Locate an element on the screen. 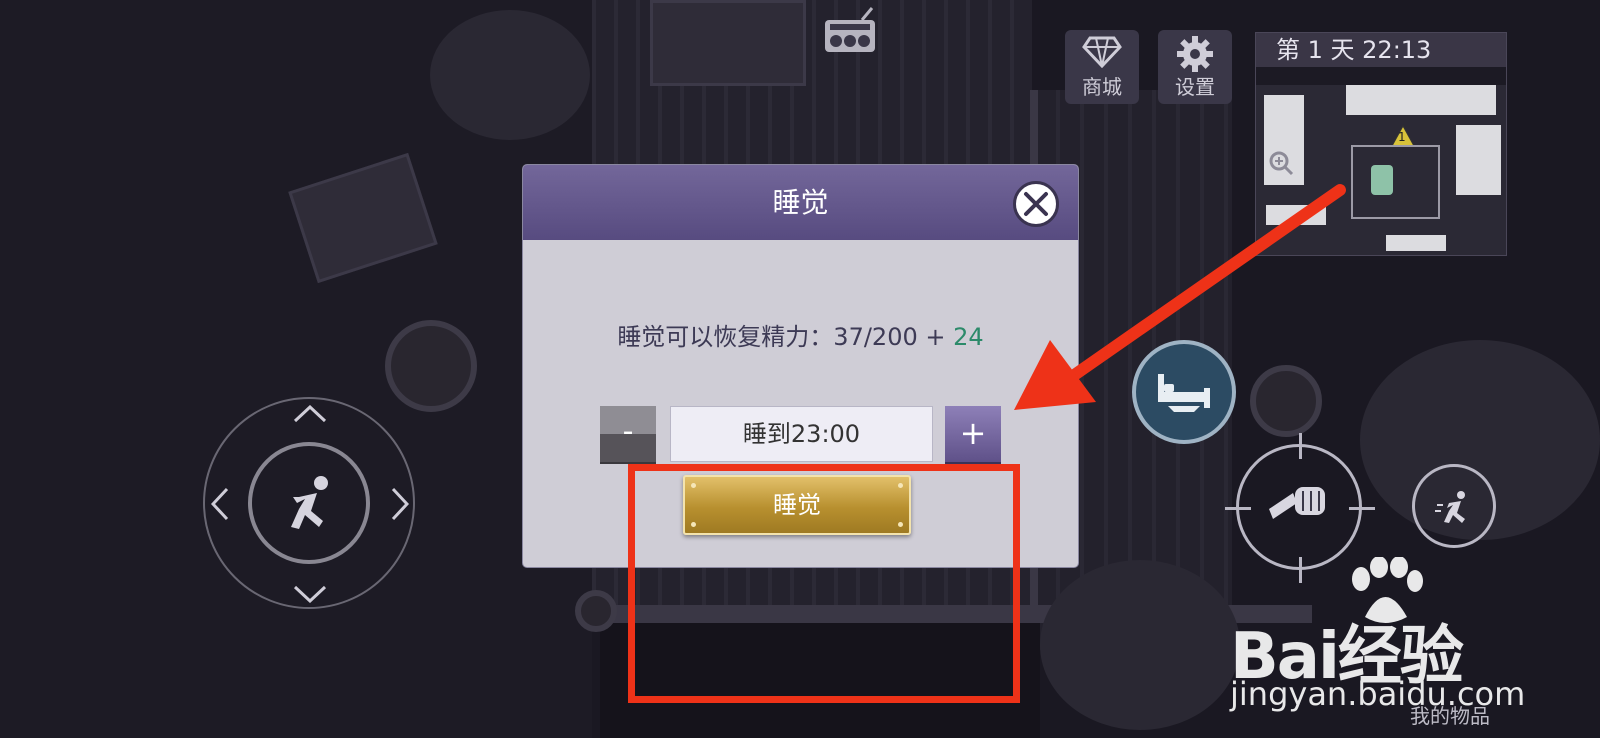  map-structure is located at coordinates (1395, 182).